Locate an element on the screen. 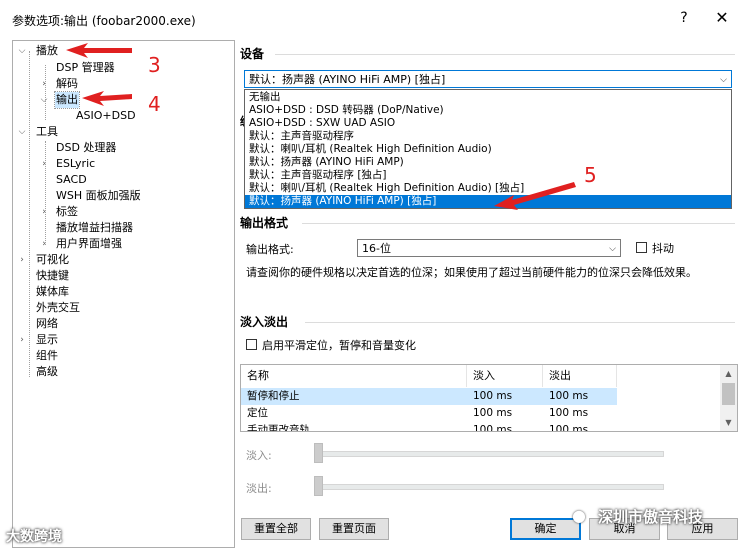  watermark-right: 深圳市傲音科技 is located at coordinates (651, 517).